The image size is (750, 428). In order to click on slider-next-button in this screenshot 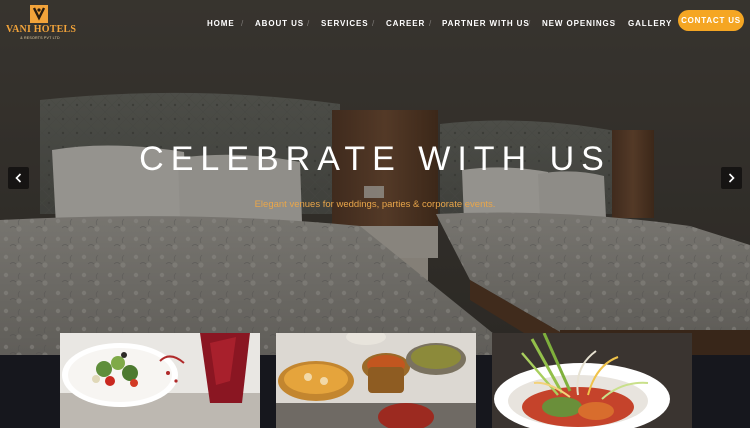, I will do `click(731, 178)`.